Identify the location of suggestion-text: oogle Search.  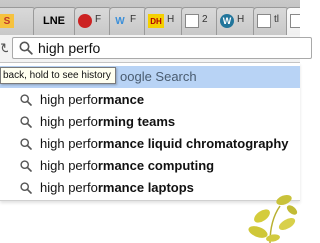
(158, 76).